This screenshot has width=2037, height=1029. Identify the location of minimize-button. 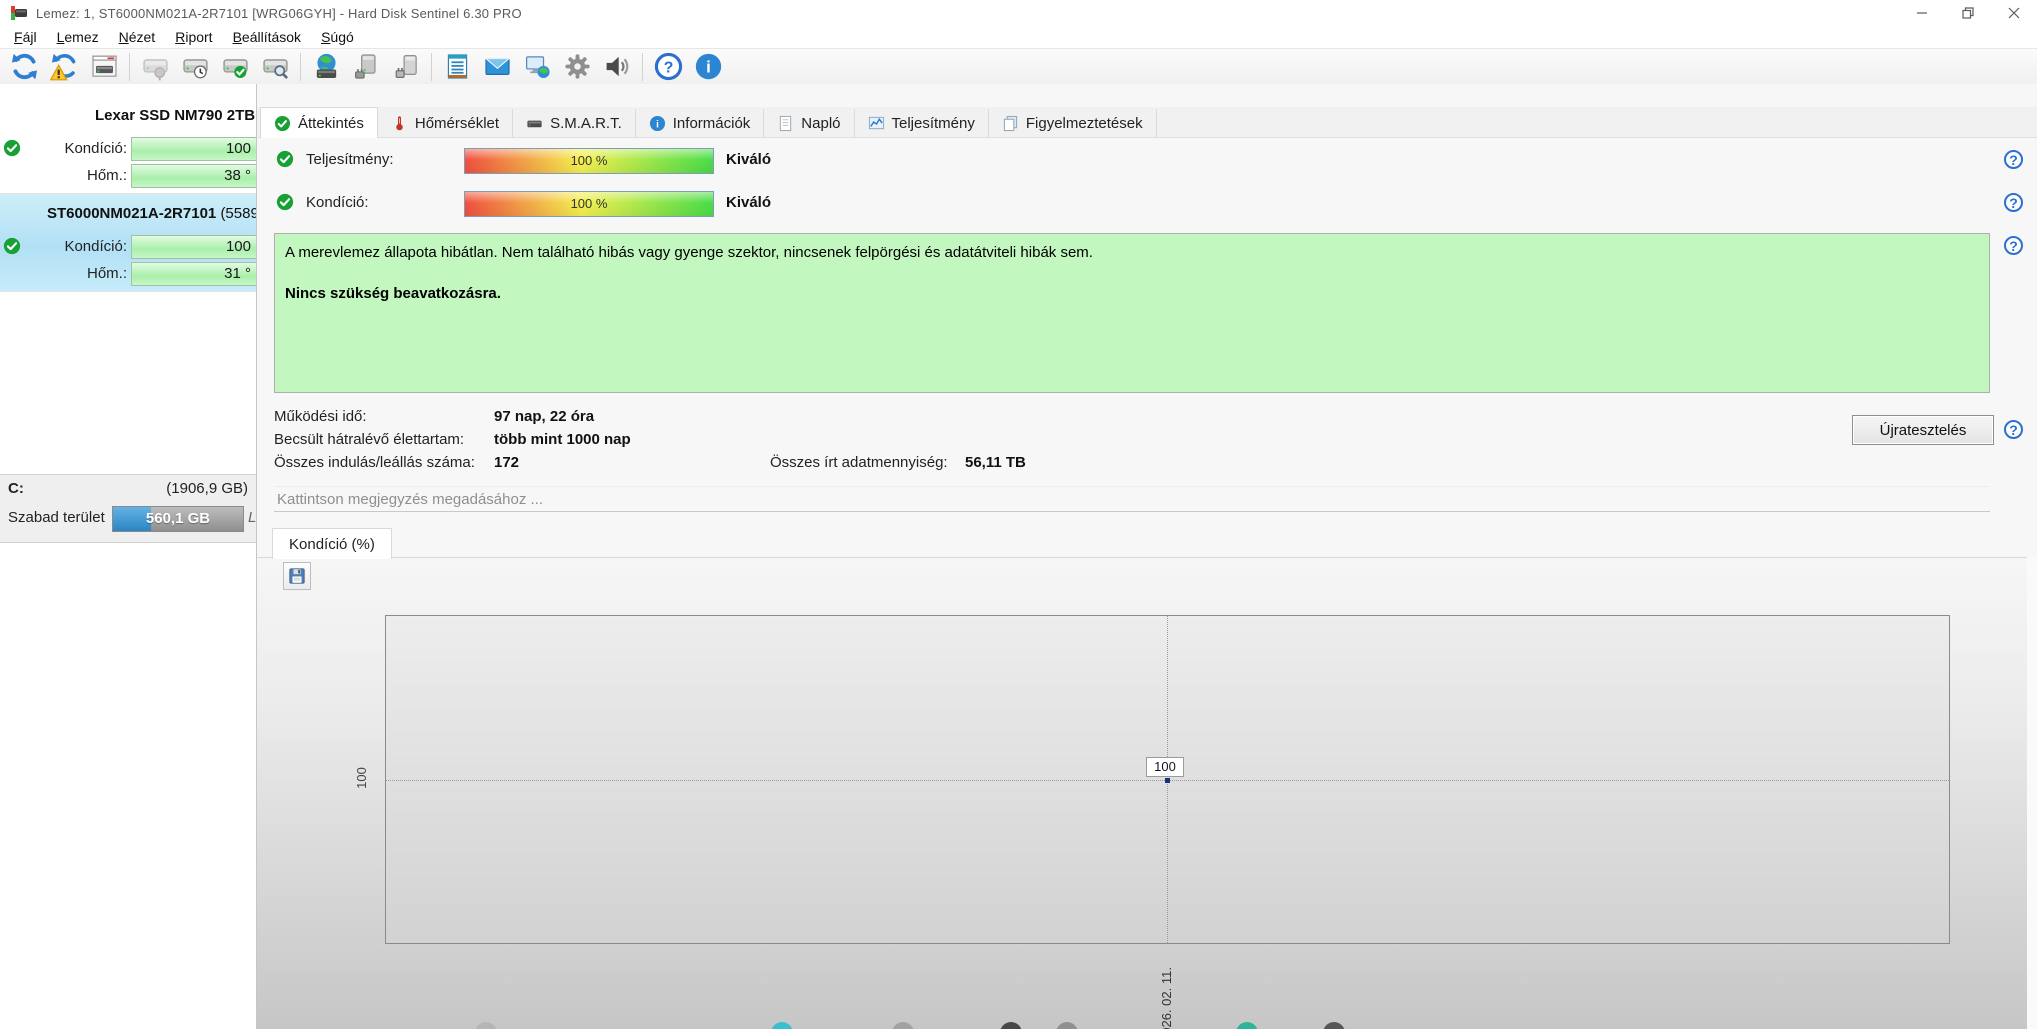
(1922, 13).